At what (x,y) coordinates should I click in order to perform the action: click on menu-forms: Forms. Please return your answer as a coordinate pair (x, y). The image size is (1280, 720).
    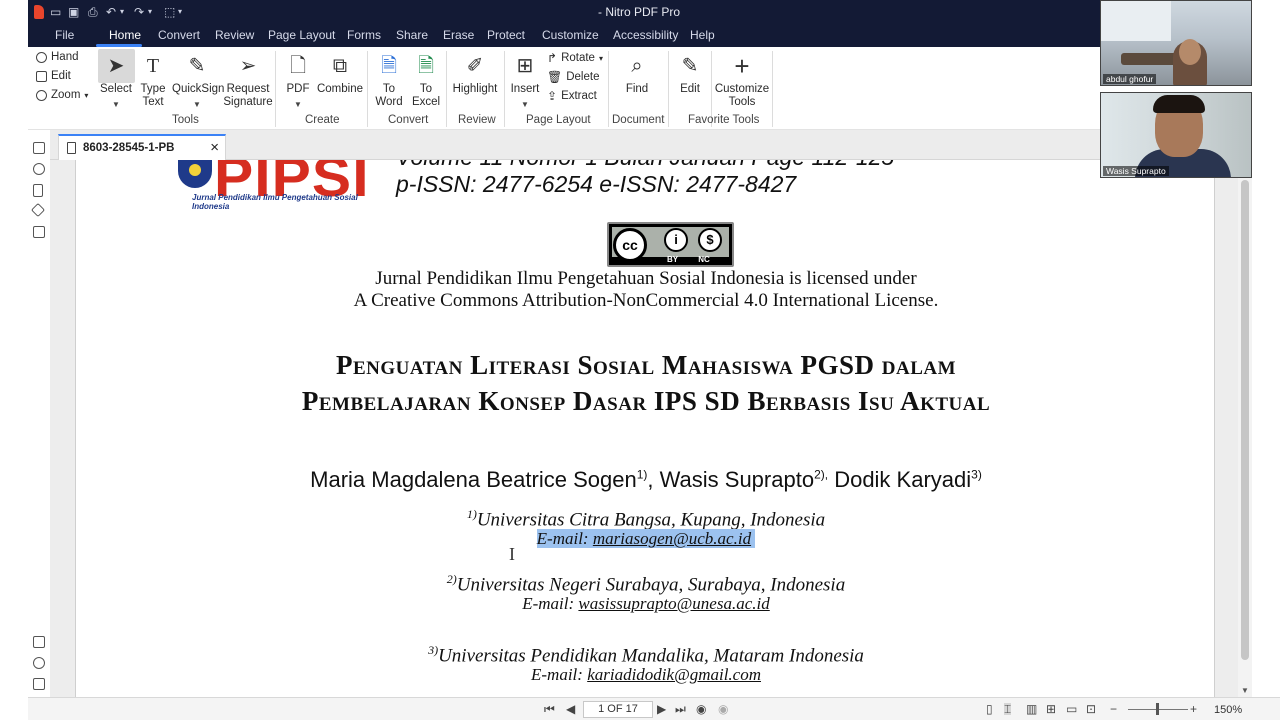
    Looking at the image, I should click on (364, 35).